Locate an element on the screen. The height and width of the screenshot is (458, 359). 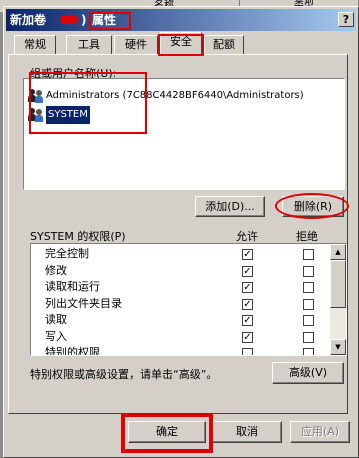
permission-name: 写入 is located at coordinates (56, 336).